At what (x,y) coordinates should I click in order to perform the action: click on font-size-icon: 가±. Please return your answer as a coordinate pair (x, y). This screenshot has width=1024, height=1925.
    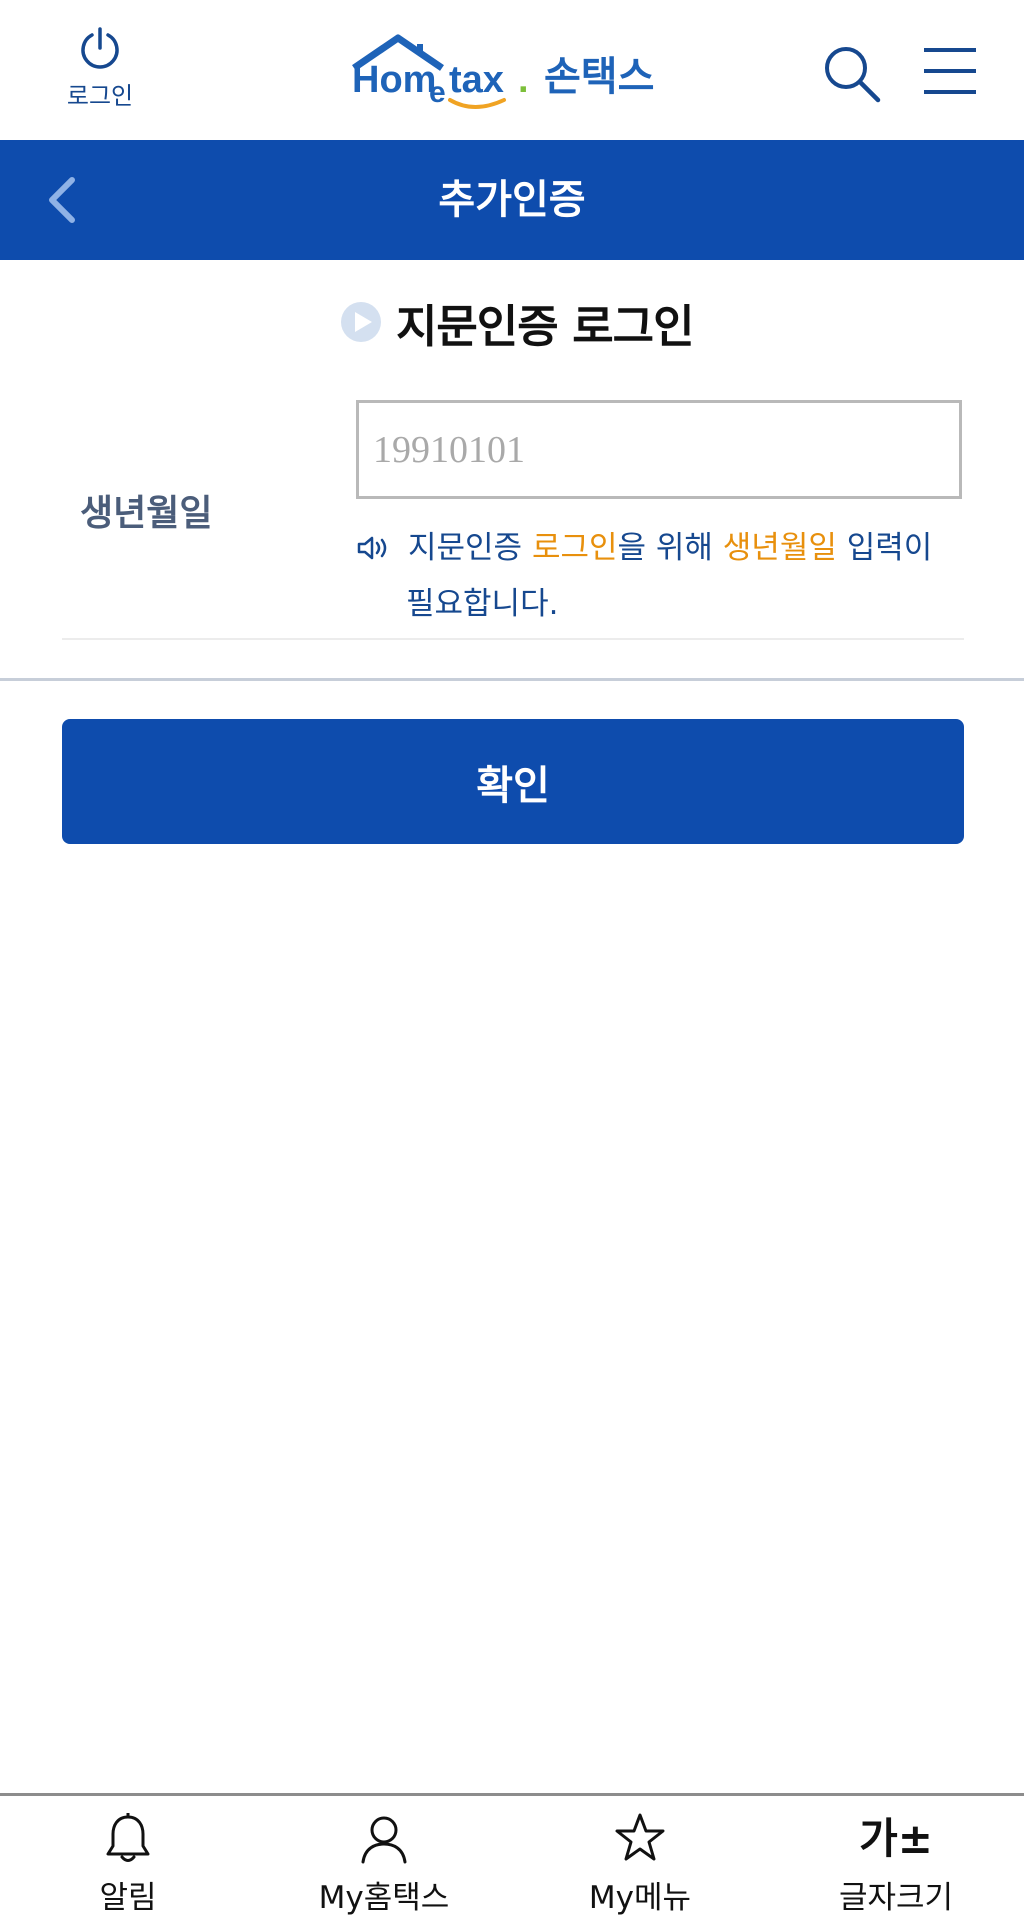
    Looking at the image, I should click on (896, 1838).